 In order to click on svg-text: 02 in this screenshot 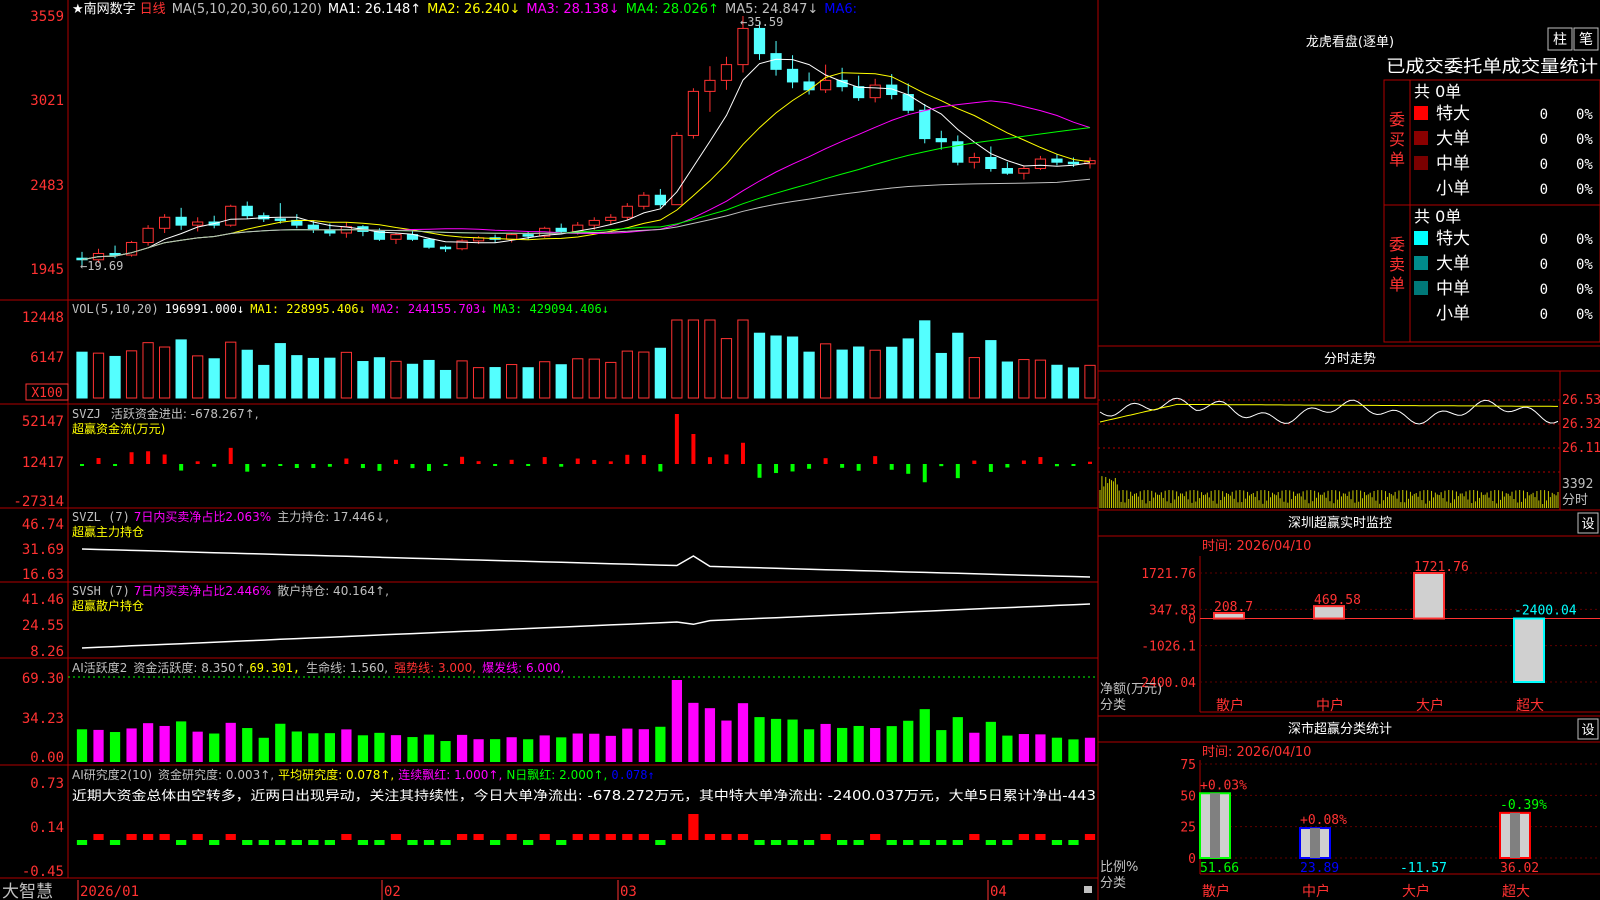, I will do `click(392, 892)`.